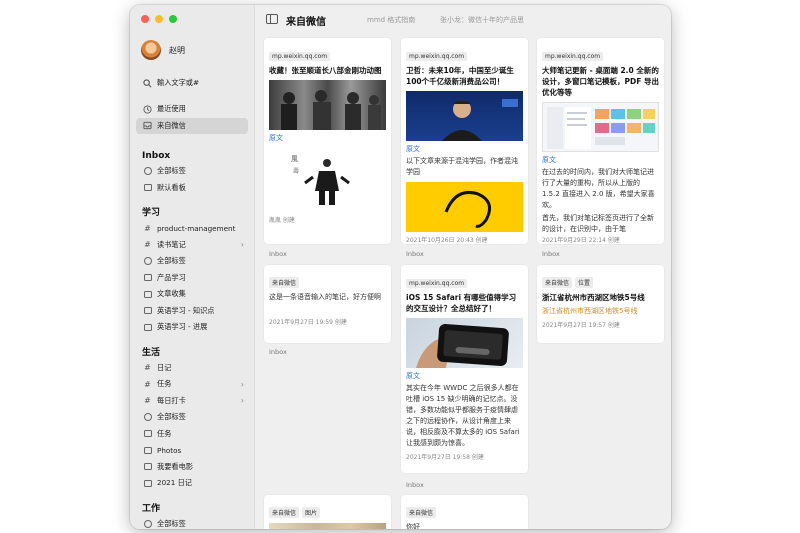  I want to click on card-meta: 2021年9月27日 19:57 创建, so click(581, 325).